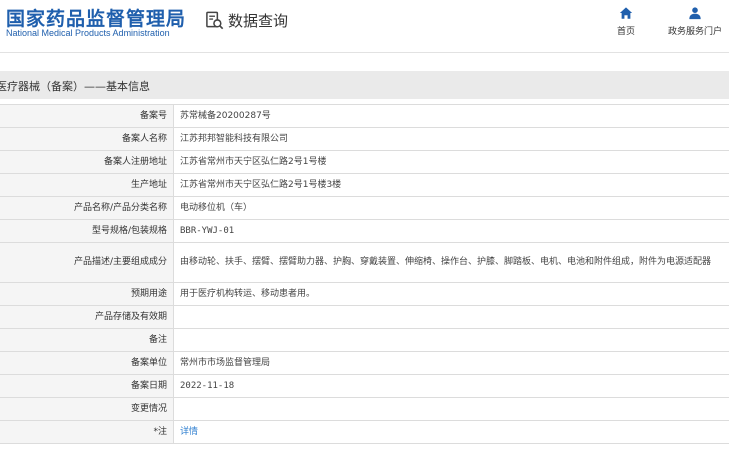 This screenshot has width=729, height=455. What do you see at coordinates (87, 340) in the screenshot?
I see `row-label: 备注` at bounding box center [87, 340].